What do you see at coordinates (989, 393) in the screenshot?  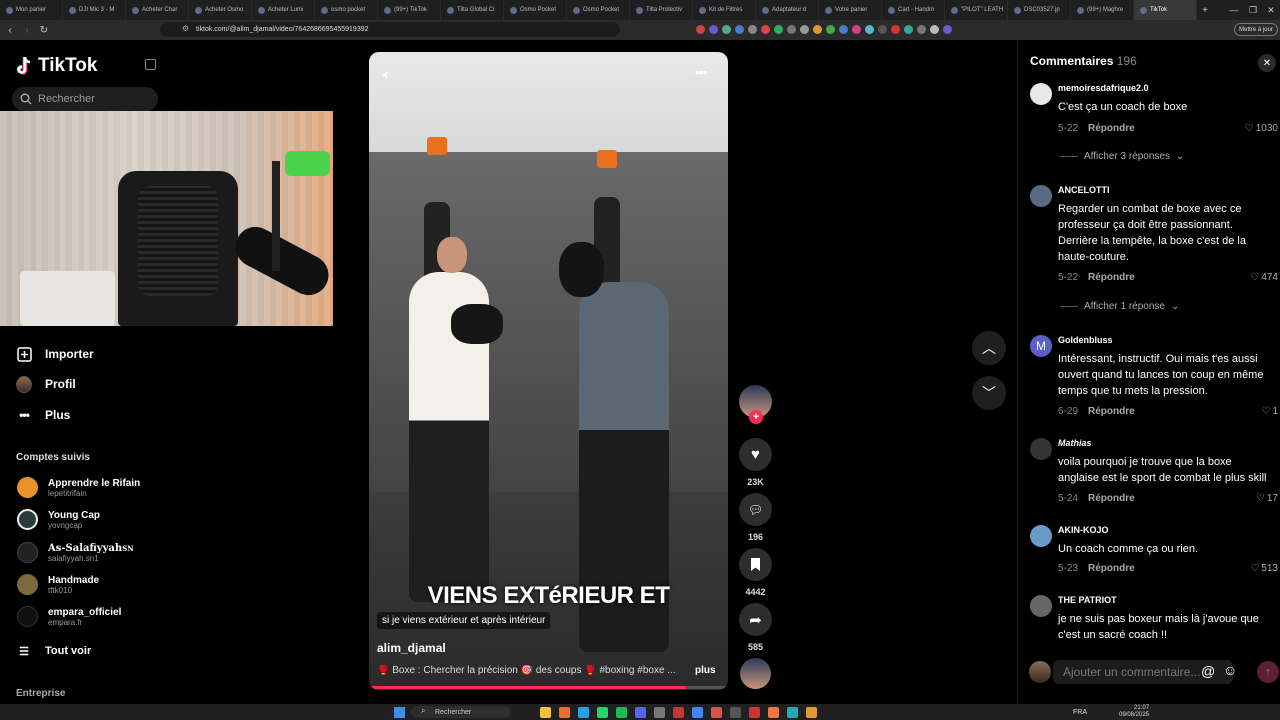 I see `next-video-button: ﹀` at bounding box center [989, 393].